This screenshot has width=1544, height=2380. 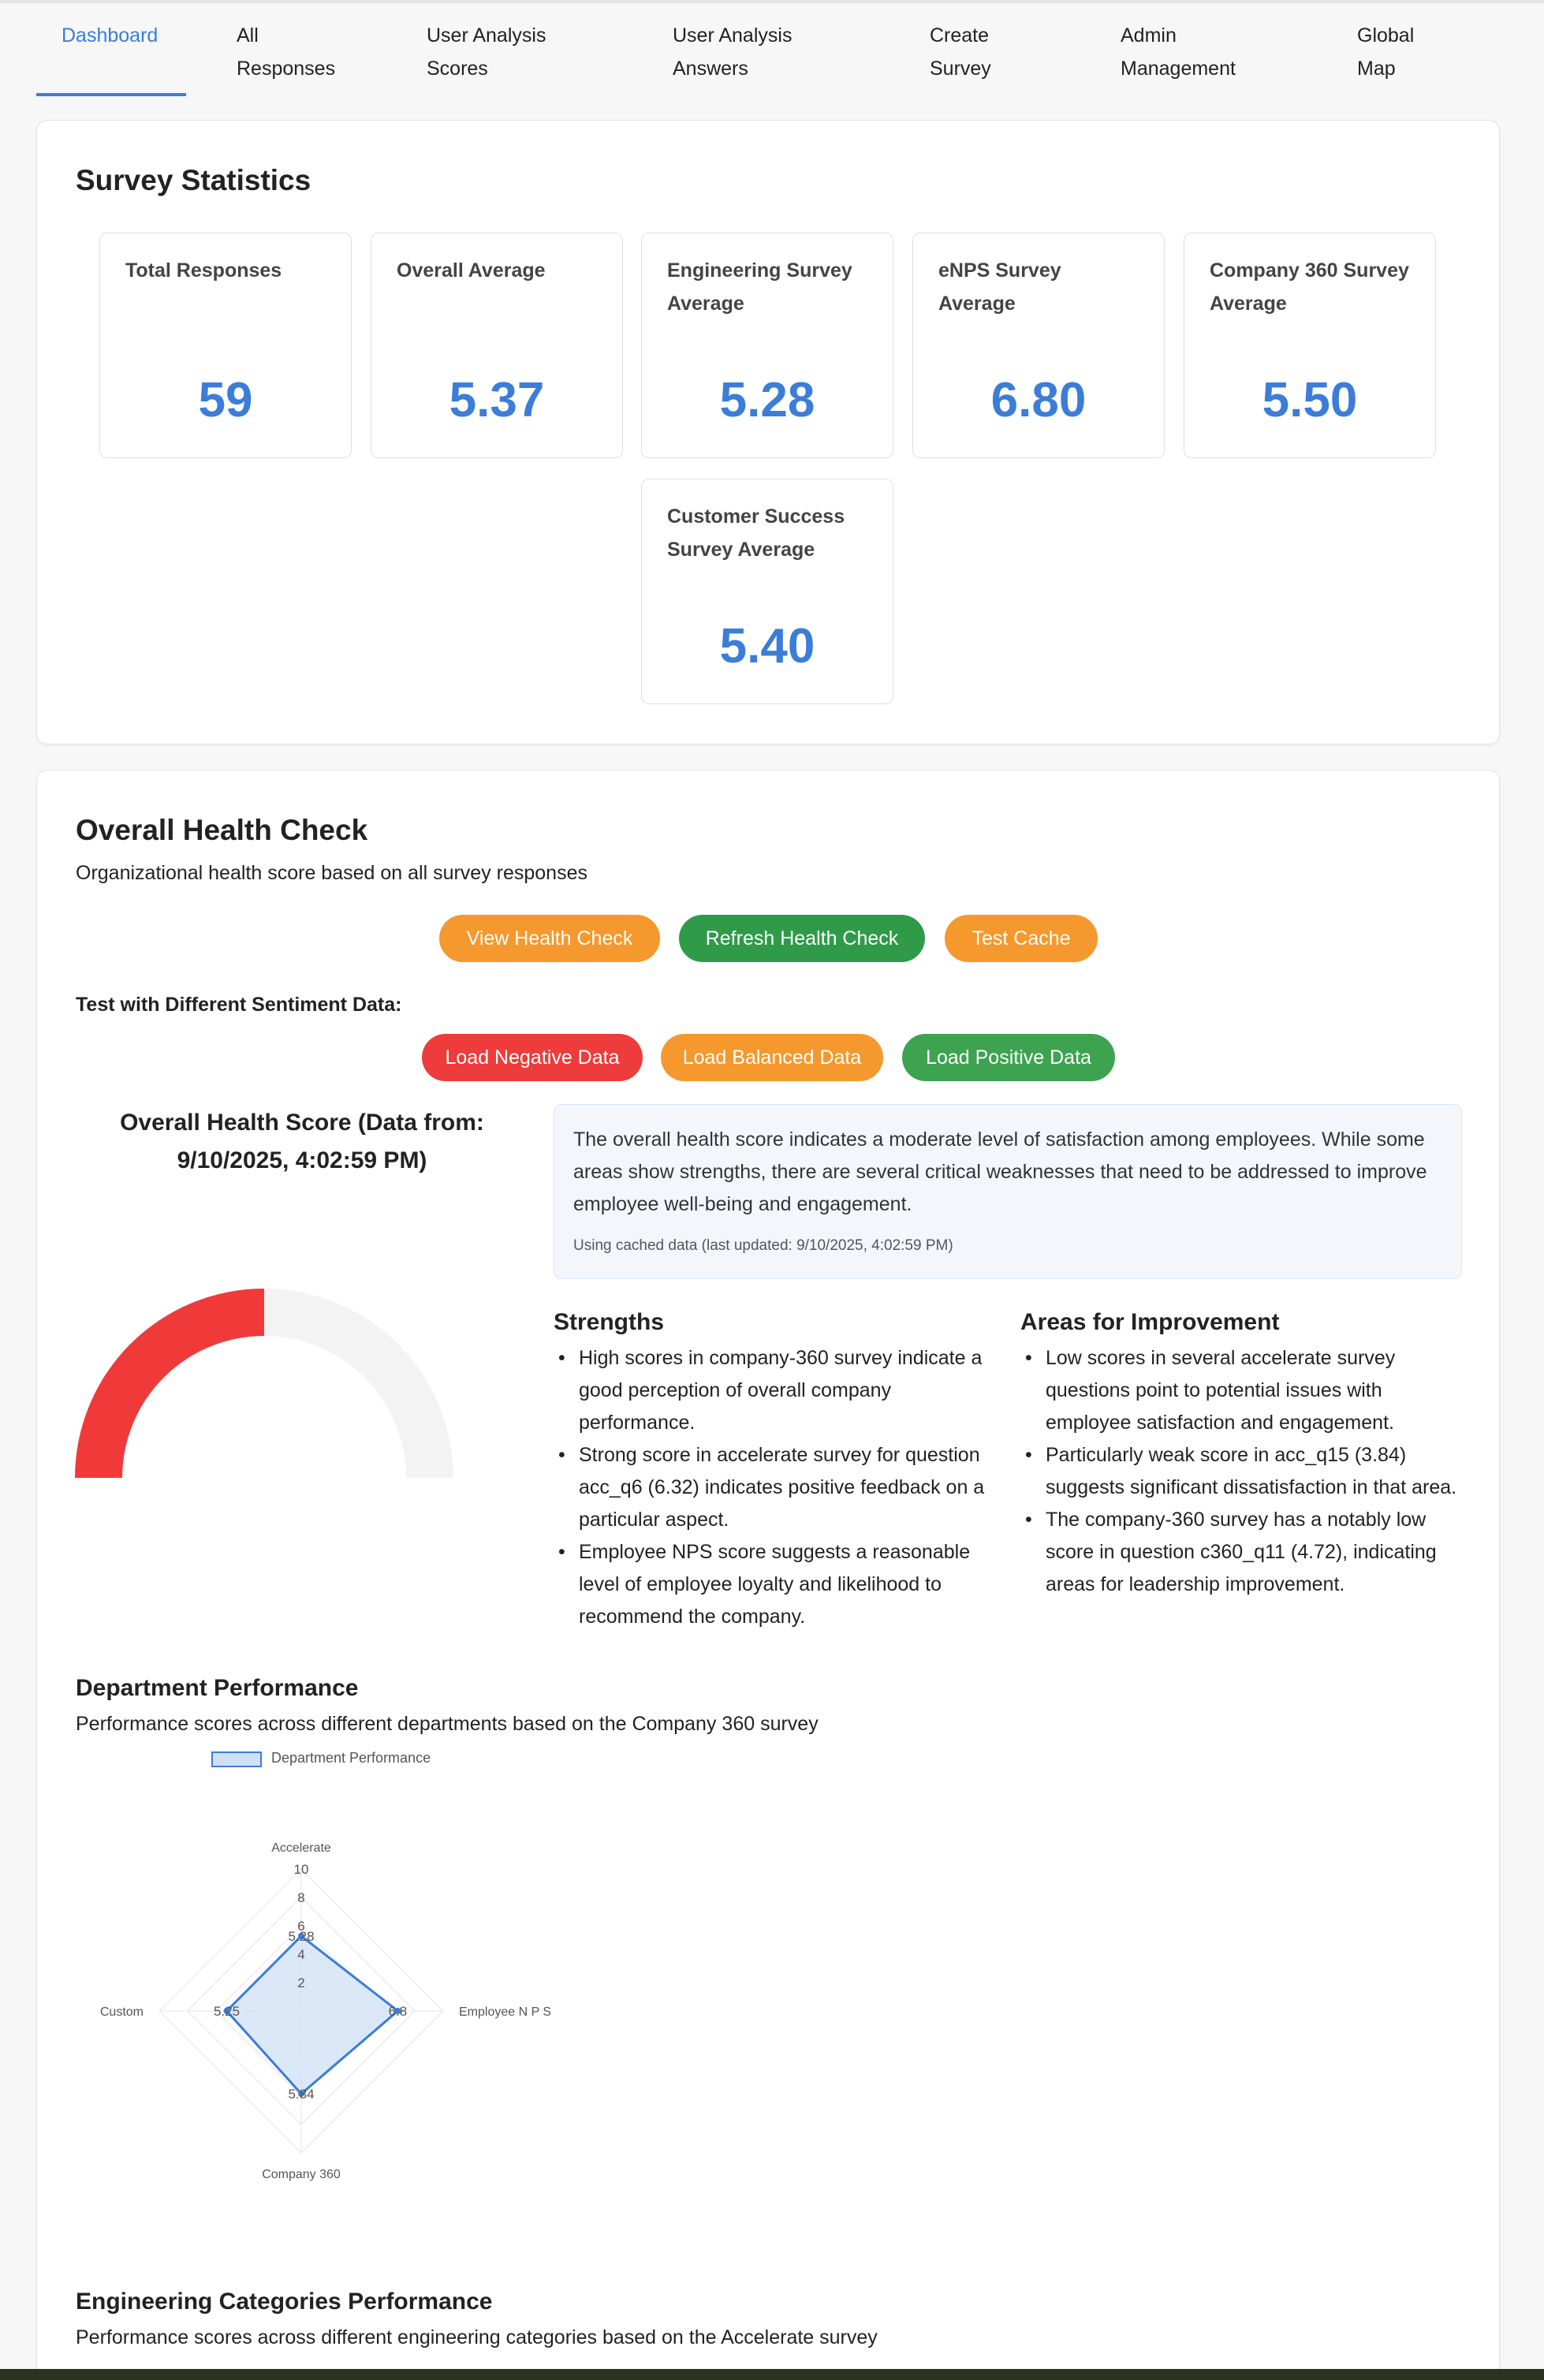 I want to click on stat-value: 5.40, so click(x=767, y=646).